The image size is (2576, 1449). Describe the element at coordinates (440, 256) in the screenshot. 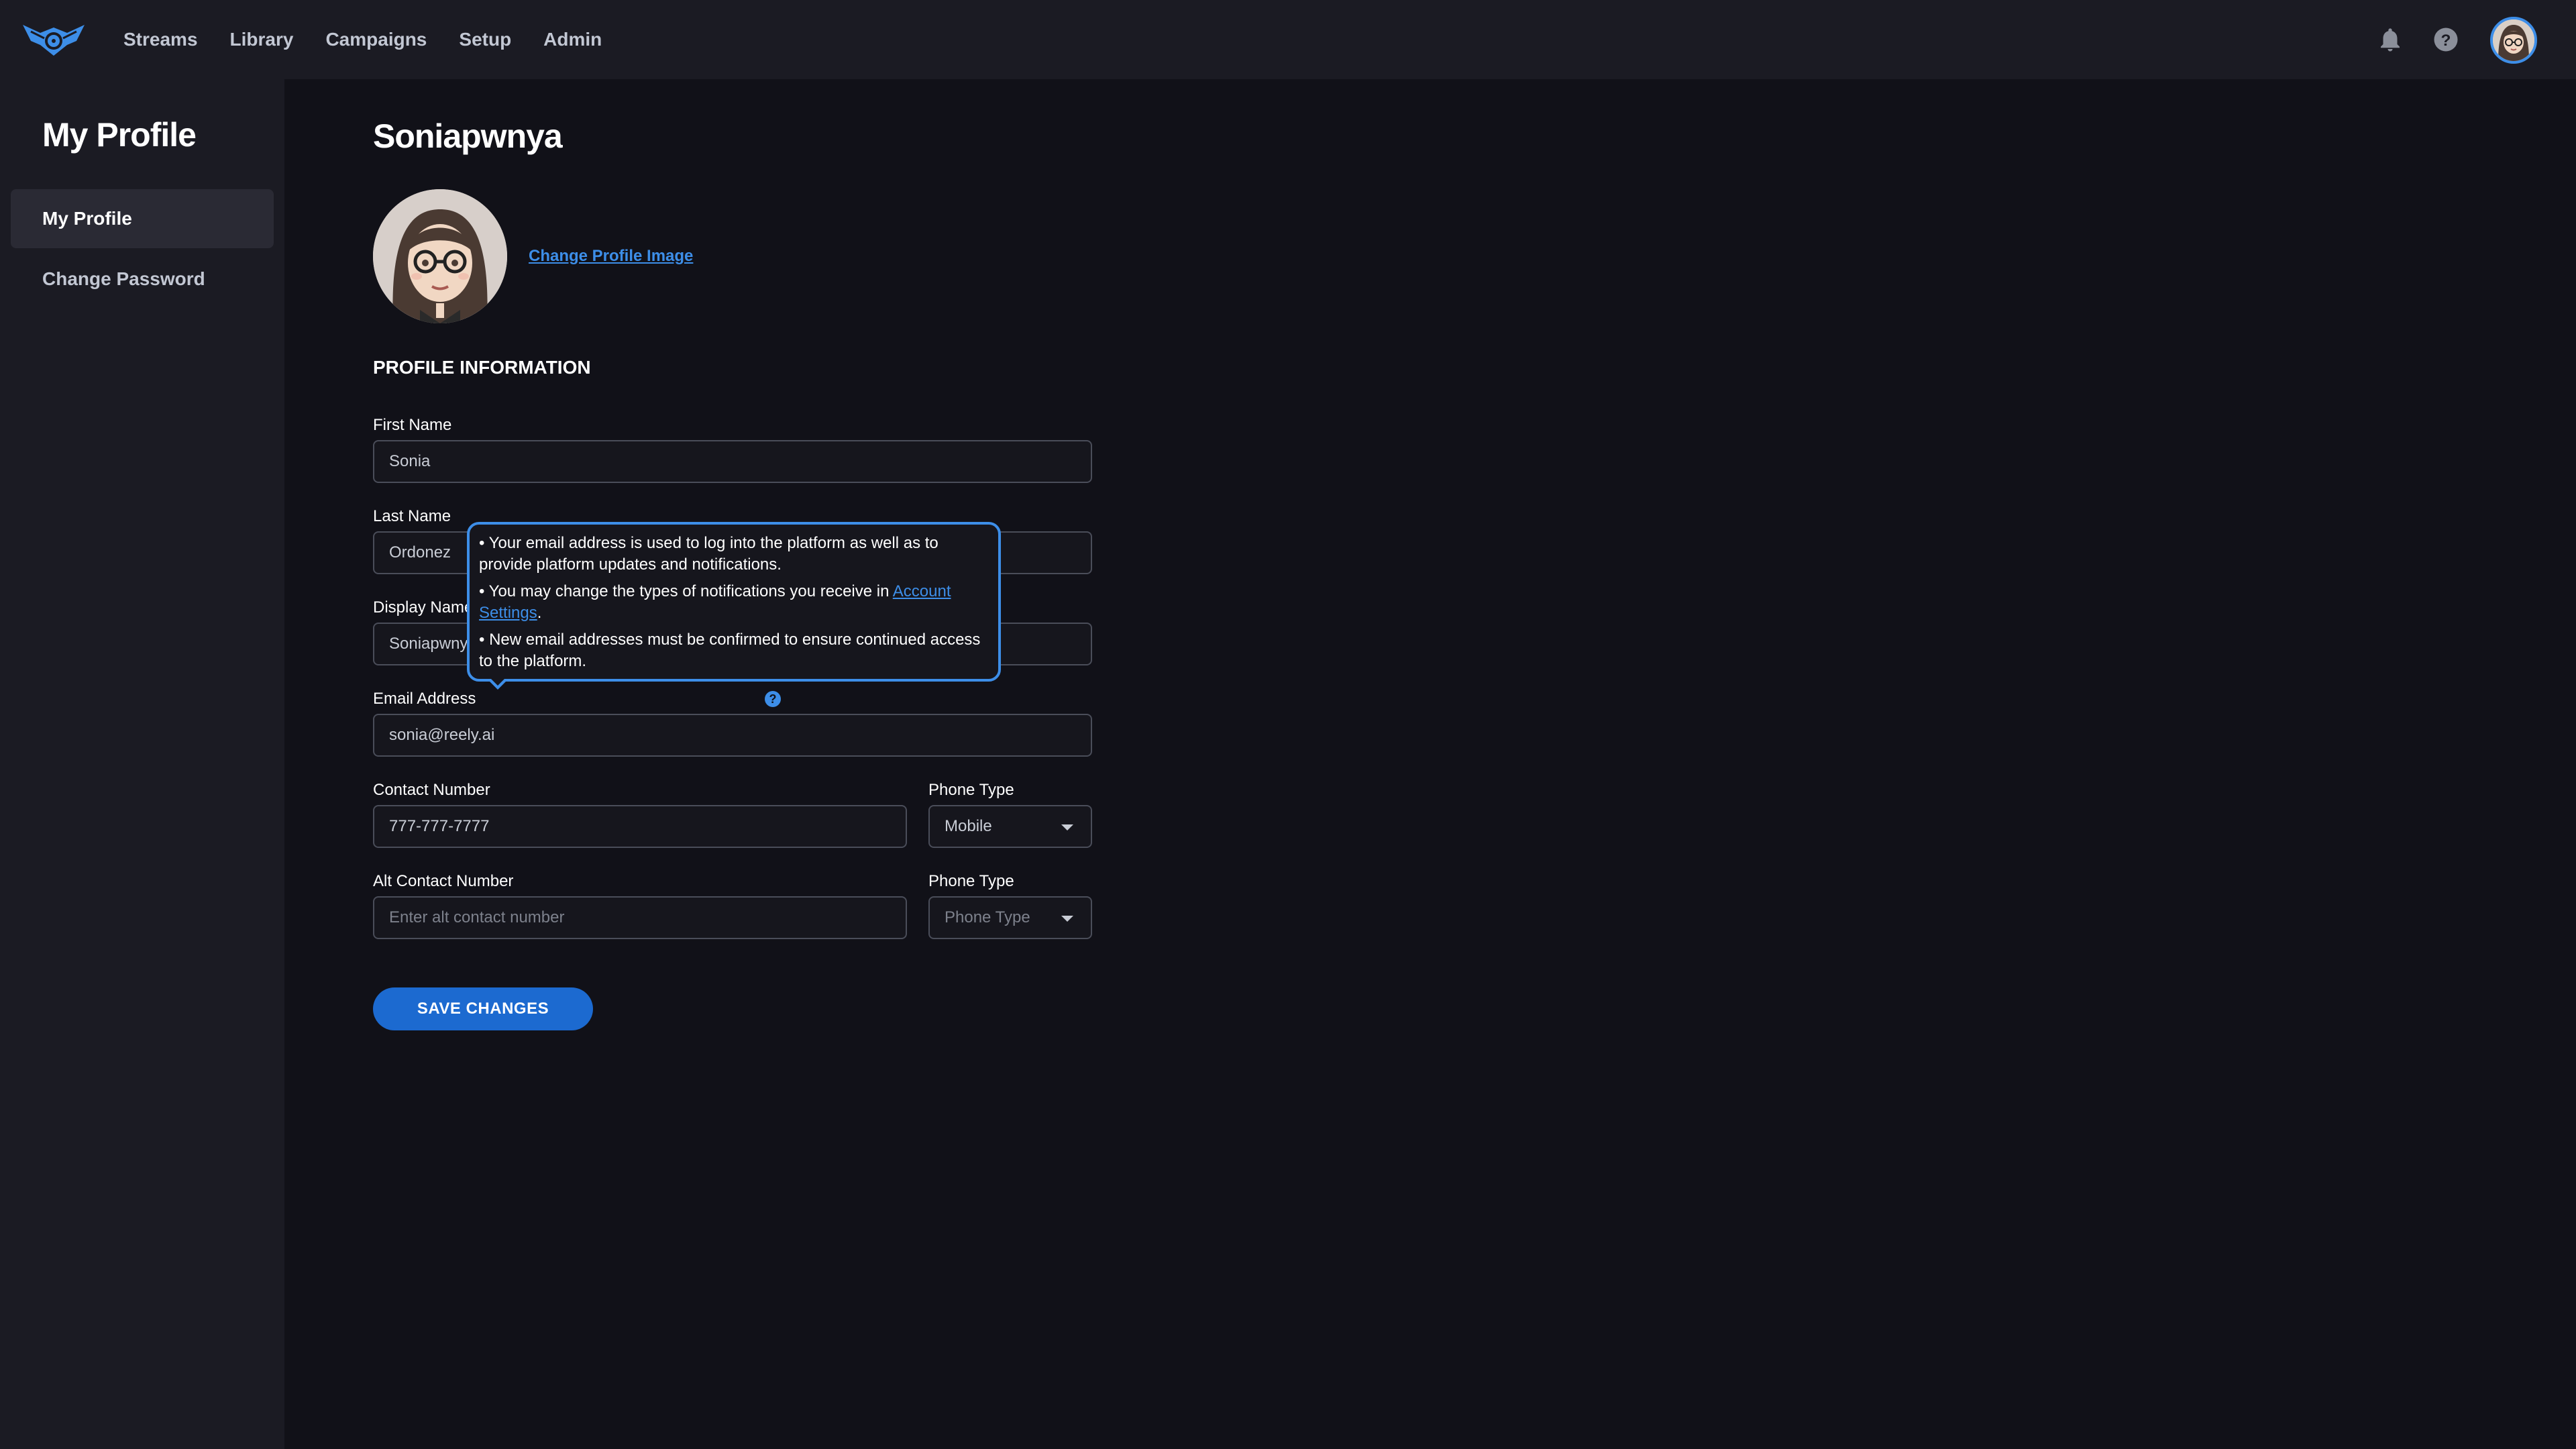

I see `profile-image` at that location.